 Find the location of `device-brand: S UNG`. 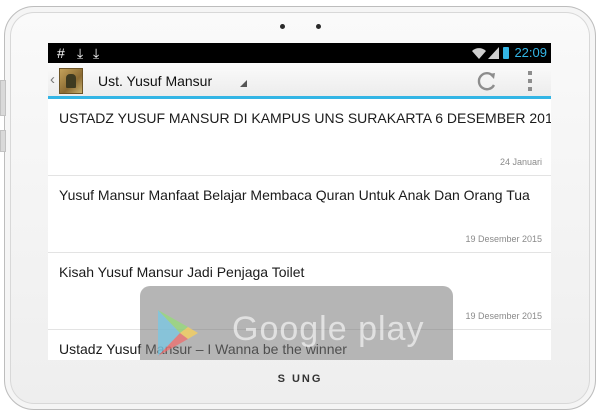

device-brand: S UNG is located at coordinates (300, 379).